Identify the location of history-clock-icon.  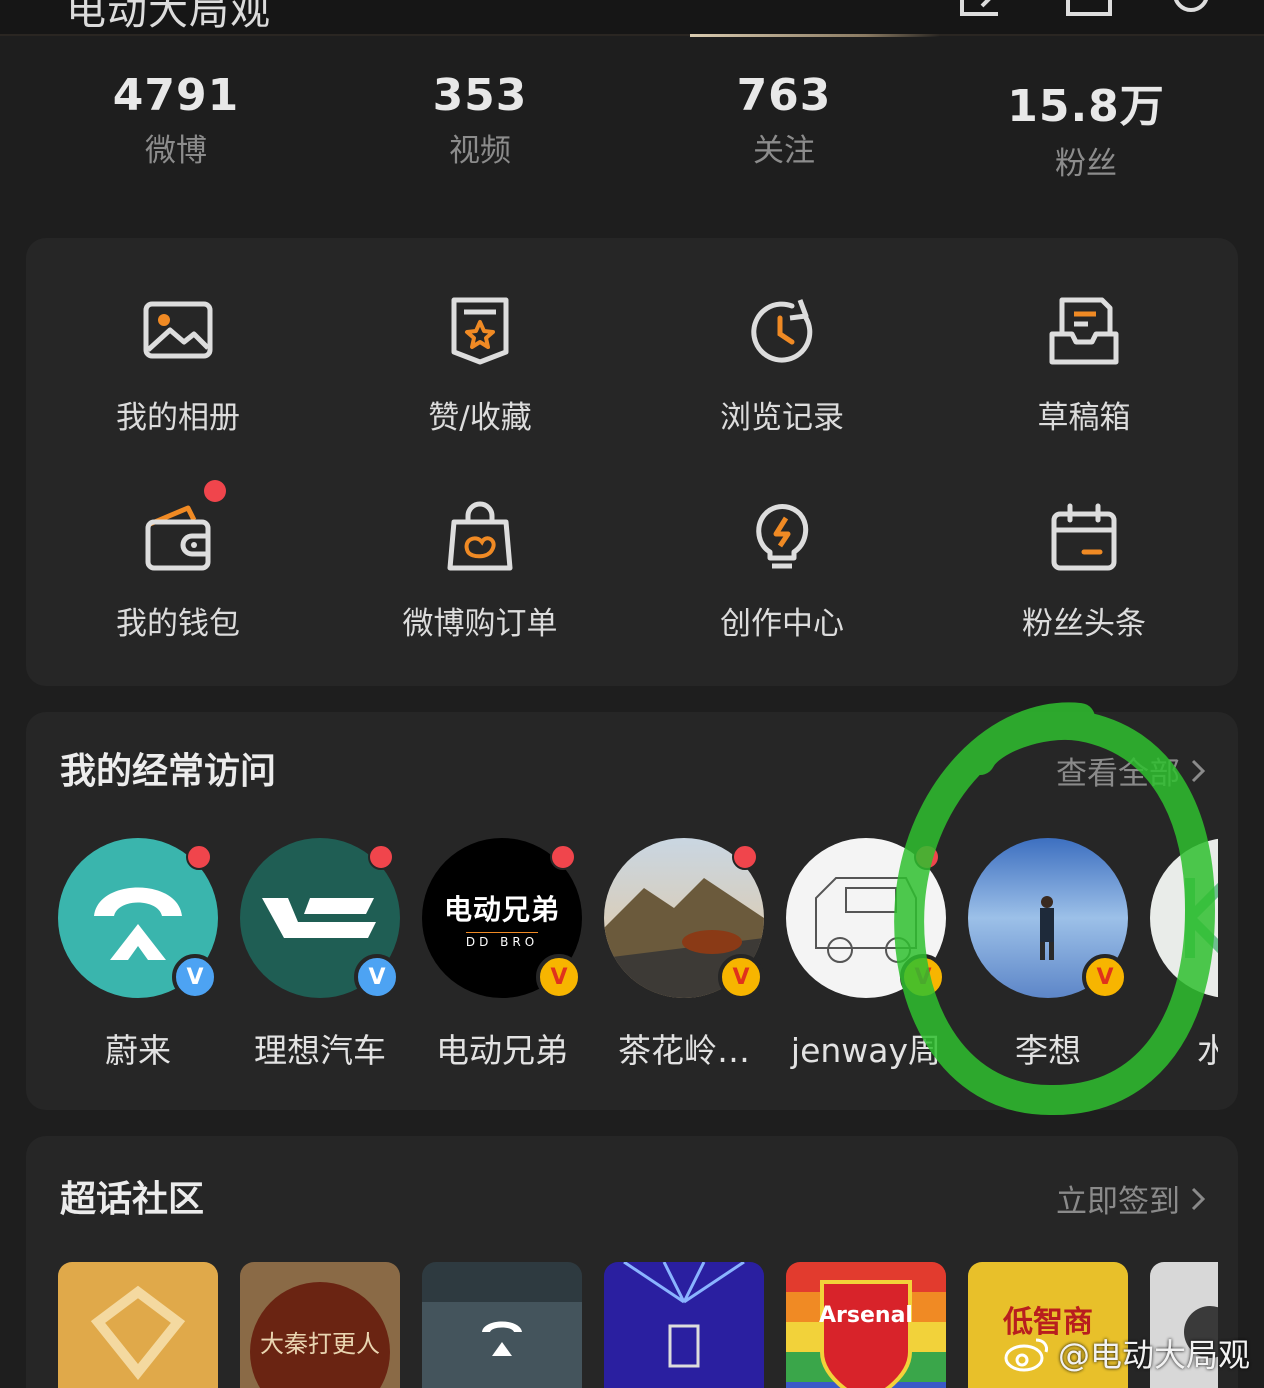
(782, 332).